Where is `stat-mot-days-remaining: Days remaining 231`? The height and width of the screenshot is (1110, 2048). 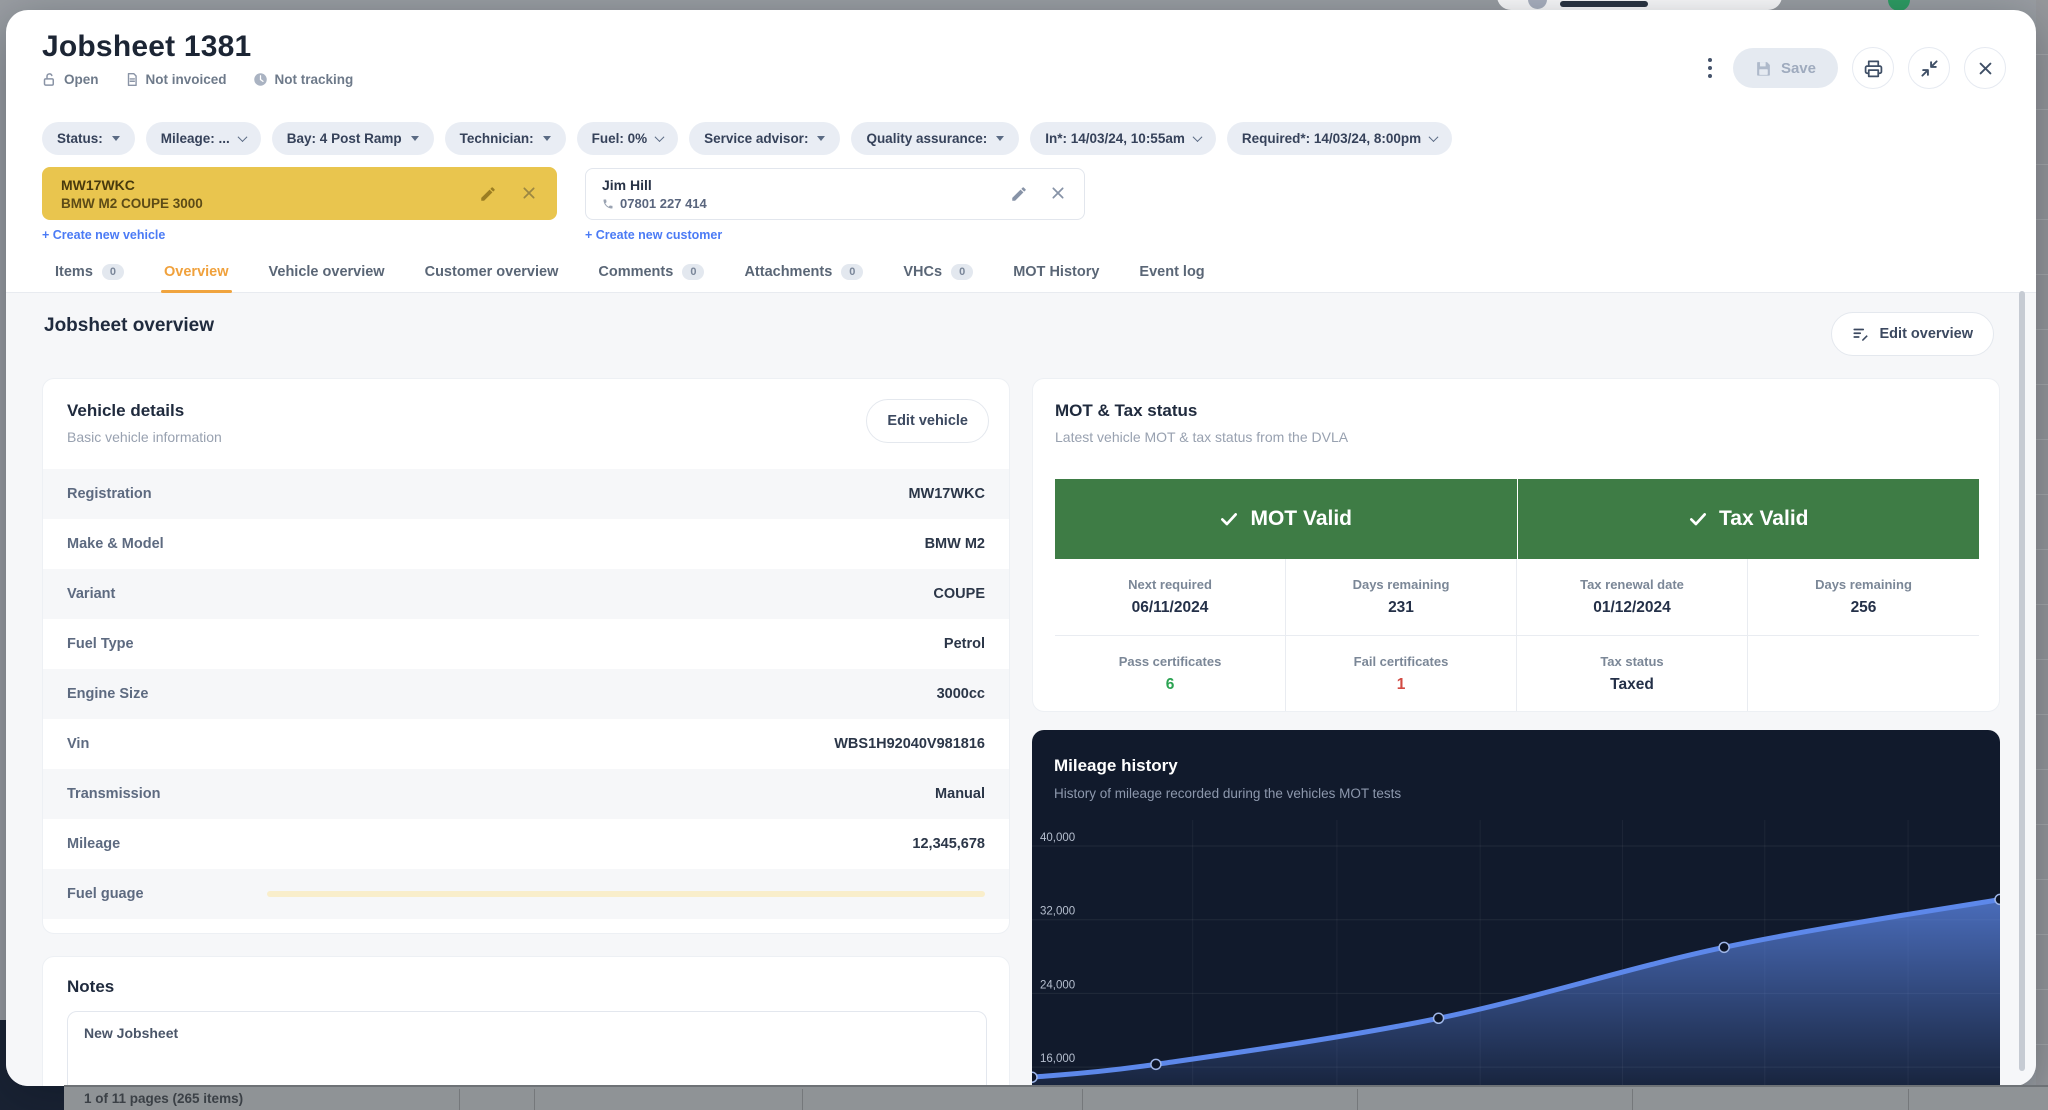 stat-mot-days-remaining: Days remaining 231 is located at coordinates (1401, 597).